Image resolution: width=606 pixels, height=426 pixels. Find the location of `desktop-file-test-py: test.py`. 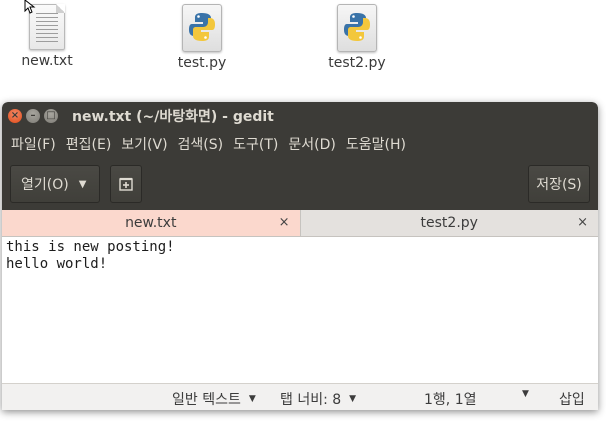

desktop-file-test-py: test.py is located at coordinates (202, 37).